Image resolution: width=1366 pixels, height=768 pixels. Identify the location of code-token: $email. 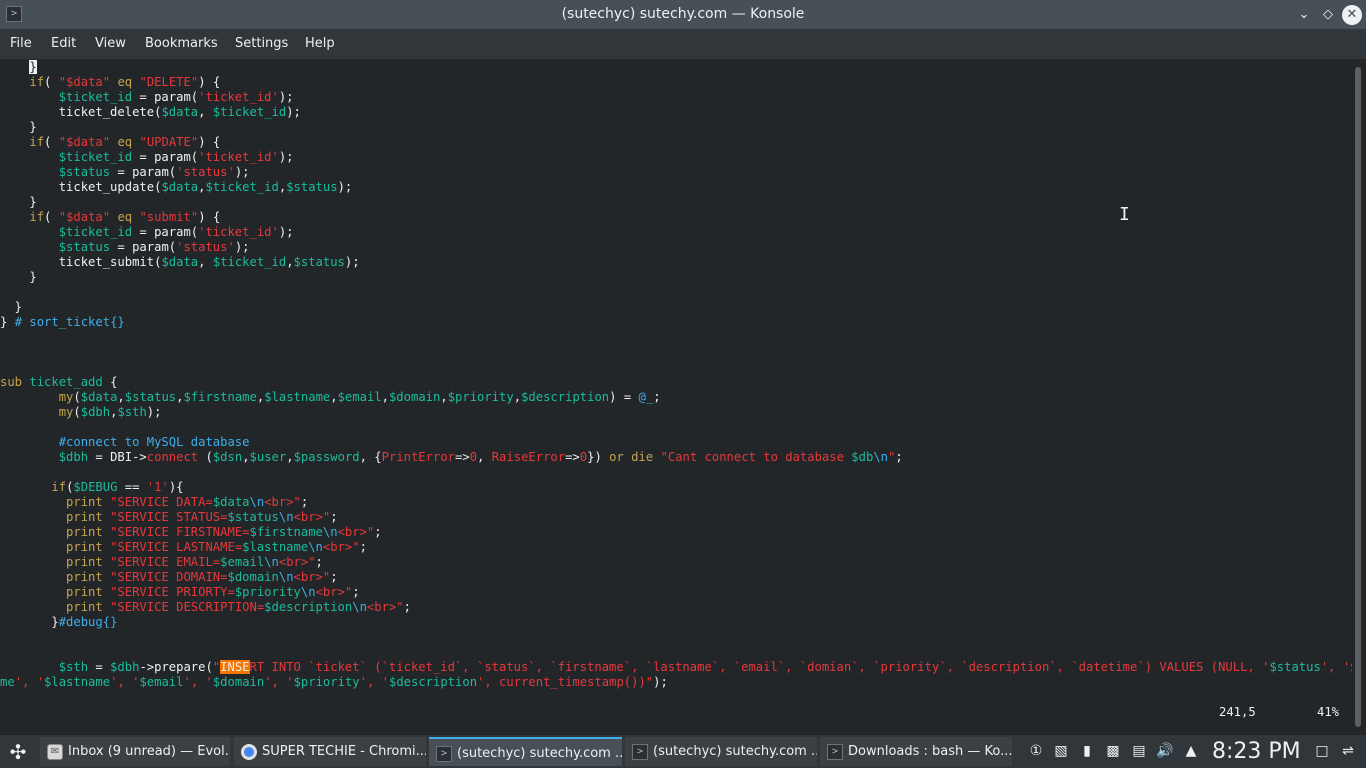
(161, 682).